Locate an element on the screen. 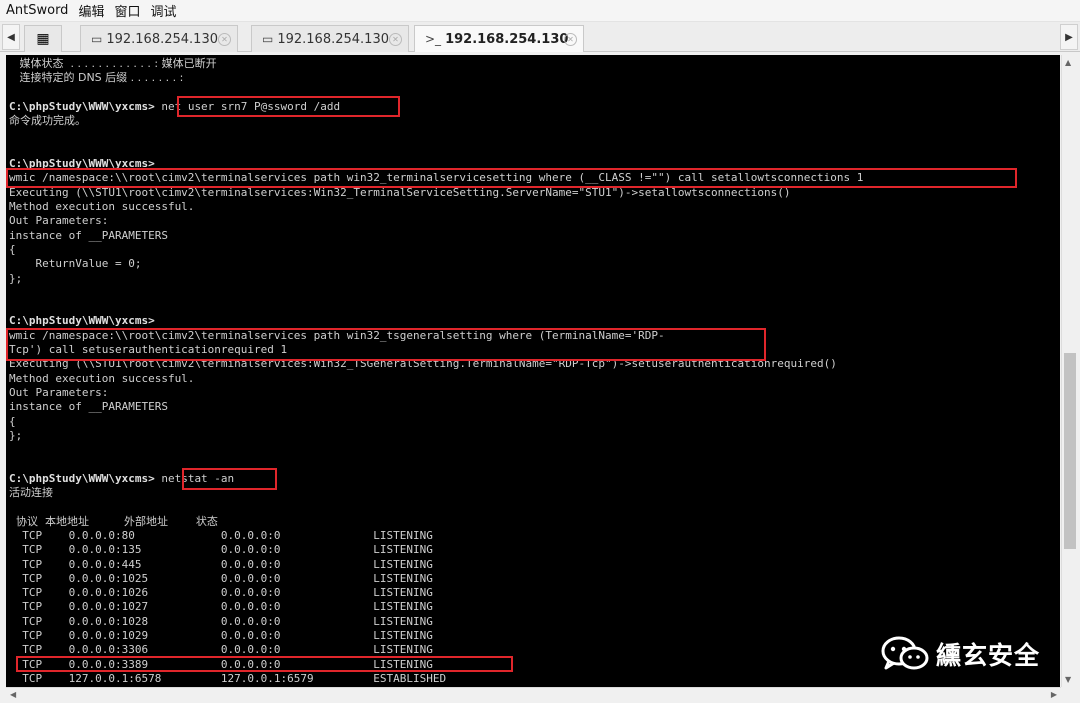 The width and height of the screenshot is (1080, 703). tab-grid-icon: ▦ is located at coordinates (43, 38).